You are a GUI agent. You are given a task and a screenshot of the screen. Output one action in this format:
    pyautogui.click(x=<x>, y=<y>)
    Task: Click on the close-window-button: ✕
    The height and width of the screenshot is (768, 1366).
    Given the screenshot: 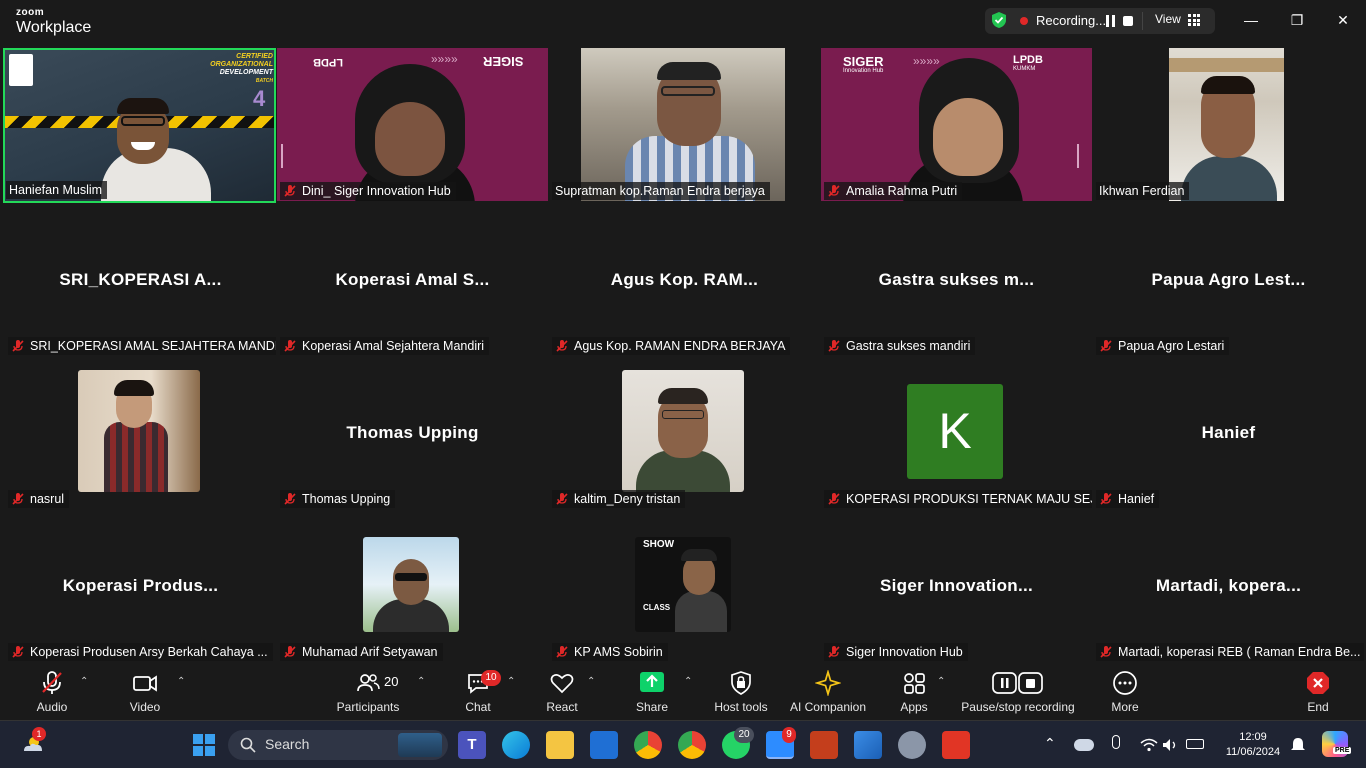 What is the action you would take?
    pyautogui.click(x=1343, y=20)
    